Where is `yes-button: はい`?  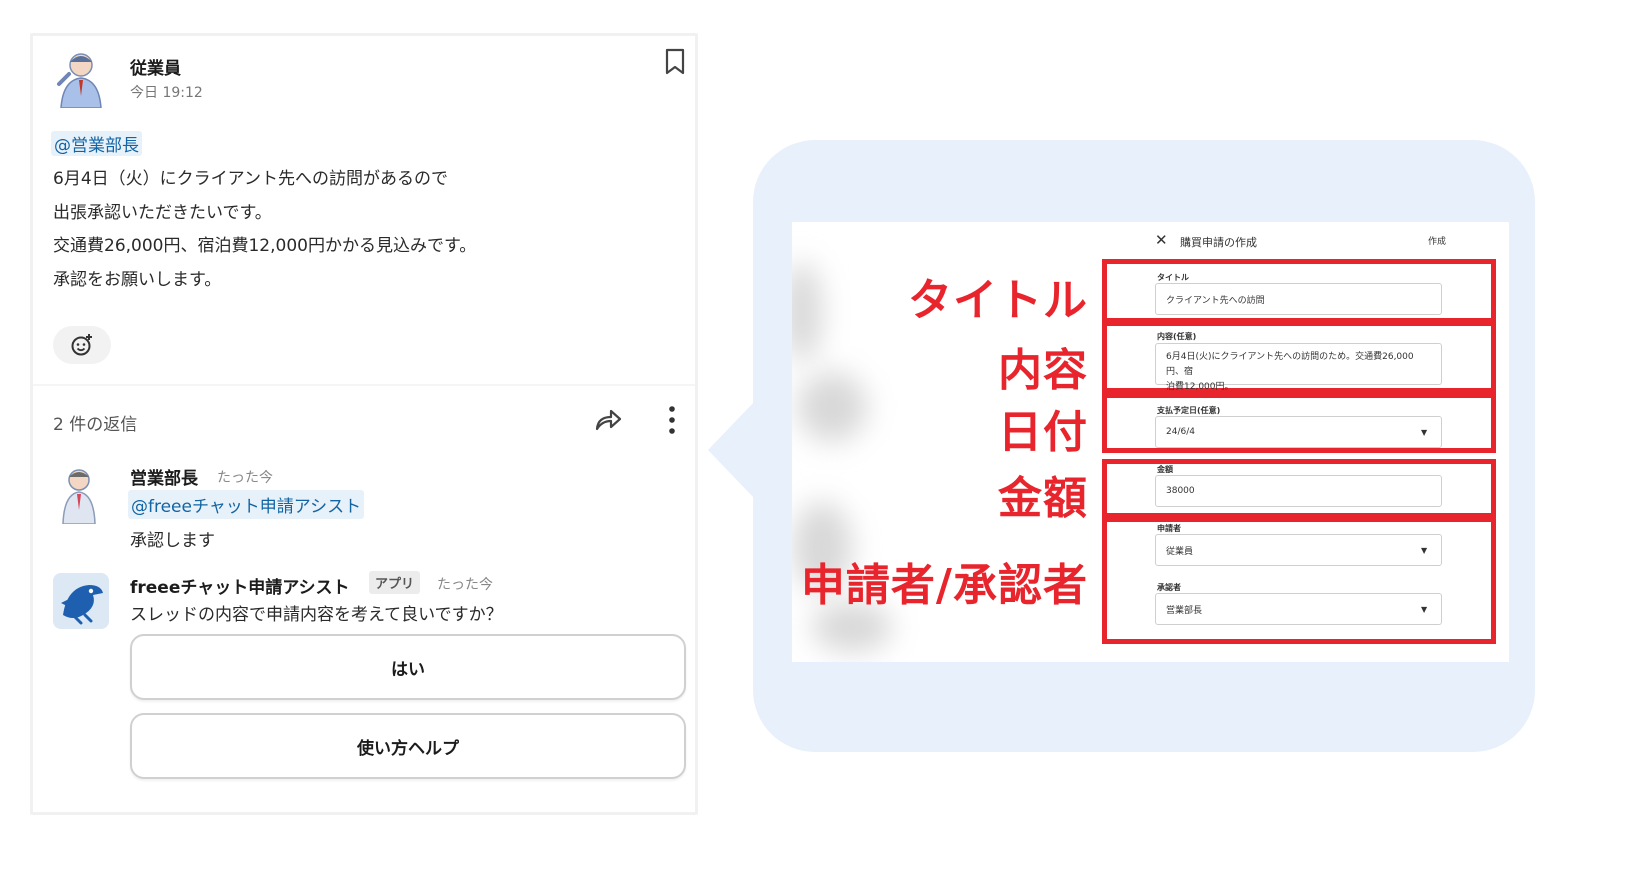 yes-button: はい is located at coordinates (408, 667).